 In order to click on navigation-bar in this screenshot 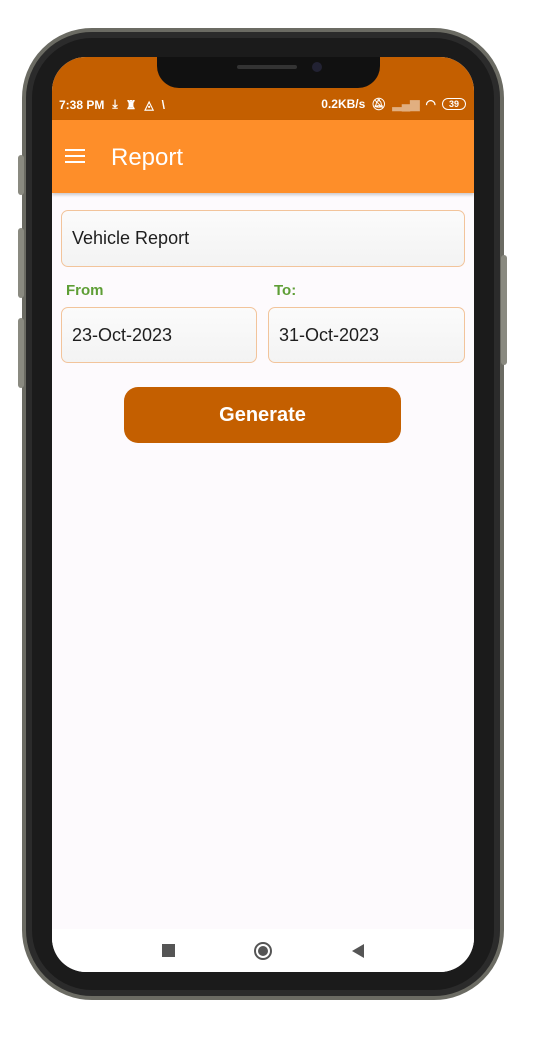, I will do `click(263, 950)`.